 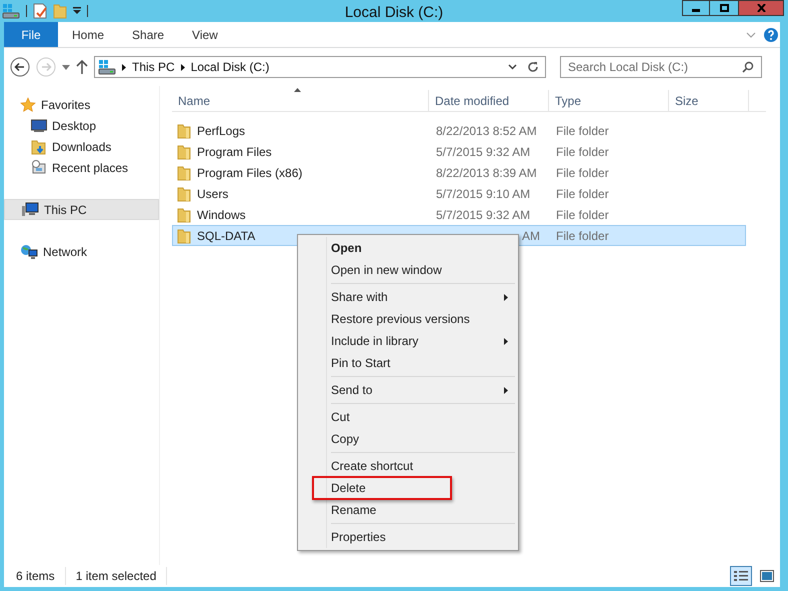 What do you see at coordinates (486, 173) in the screenshot?
I see `date-cell: 8/22/2013 8:39 AM` at bounding box center [486, 173].